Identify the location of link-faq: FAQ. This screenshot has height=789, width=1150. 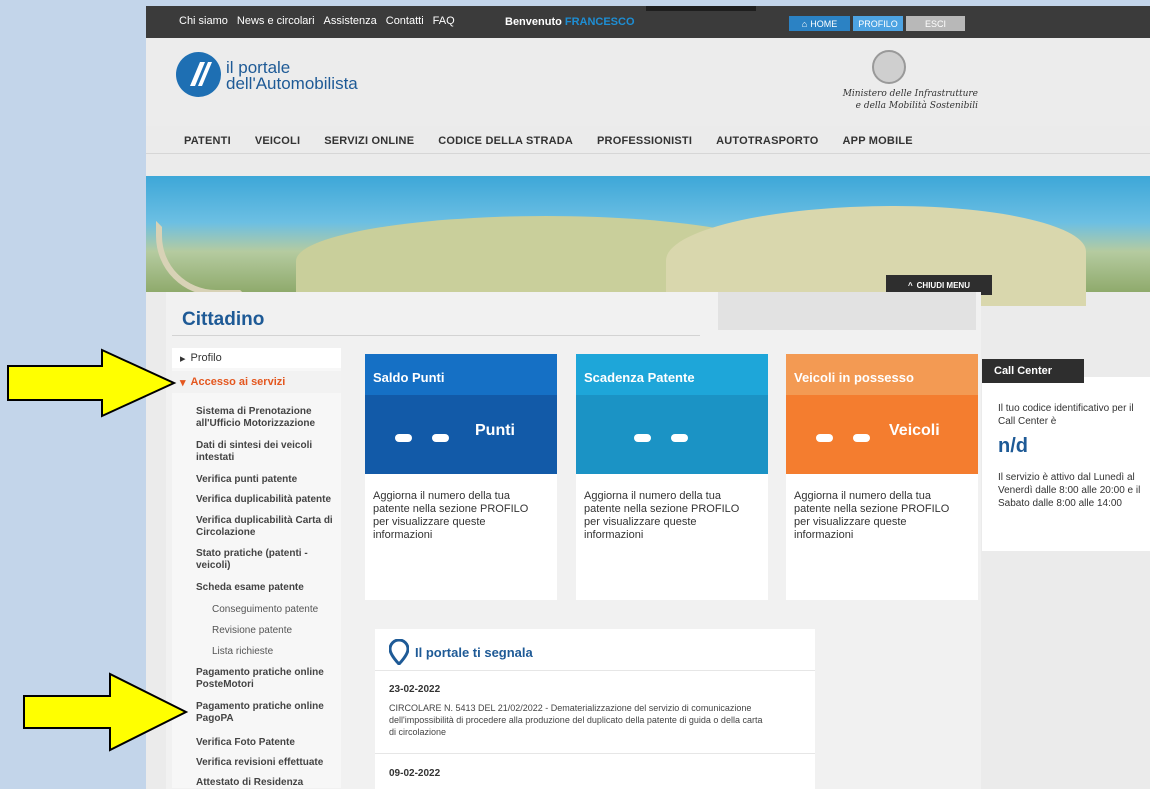
(444, 21).